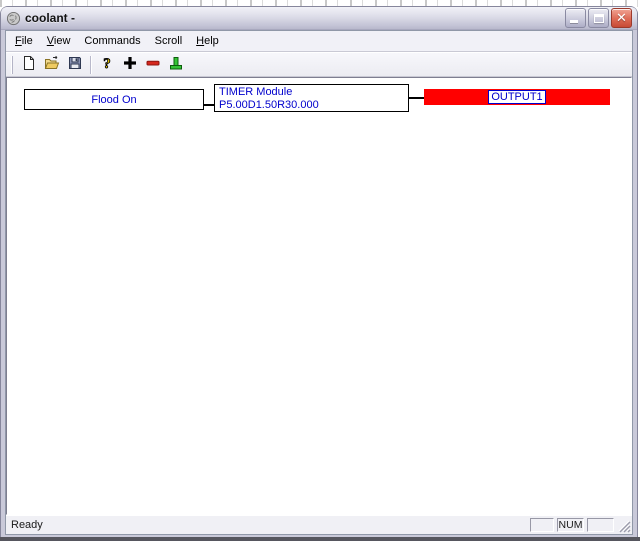 The height and width of the screenshot is (543, 640). I want to click on close-icon: ✕, so click(621, 18).